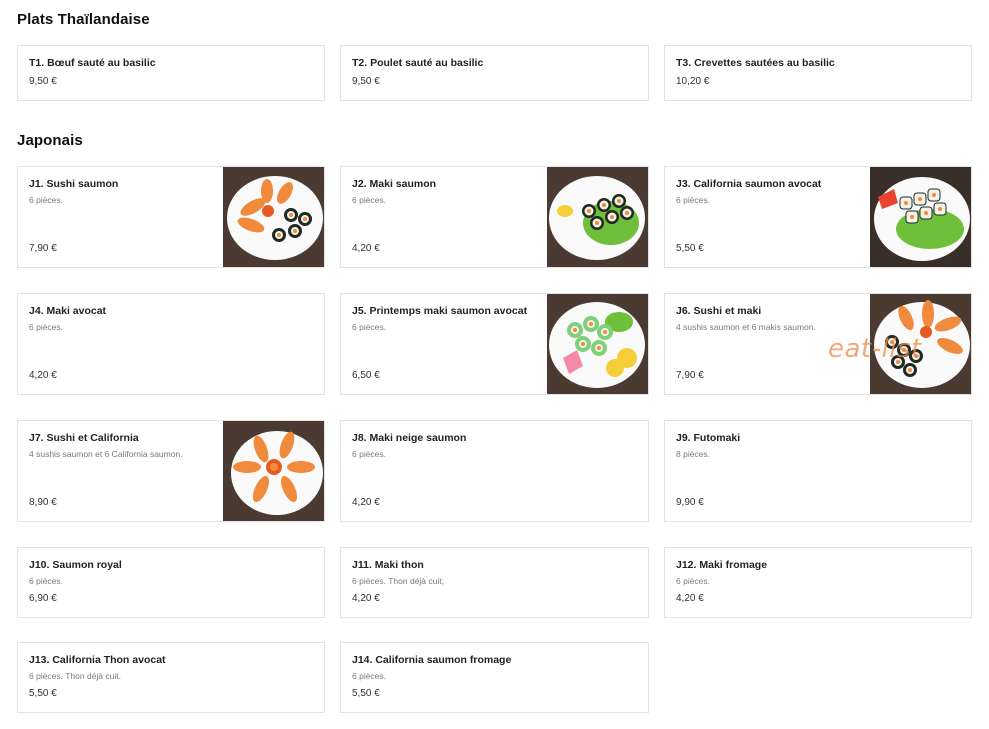  I want to click on menu-item-j9: J9. Futomaki 8 pièces. 9,90 €, so click(818, 471).